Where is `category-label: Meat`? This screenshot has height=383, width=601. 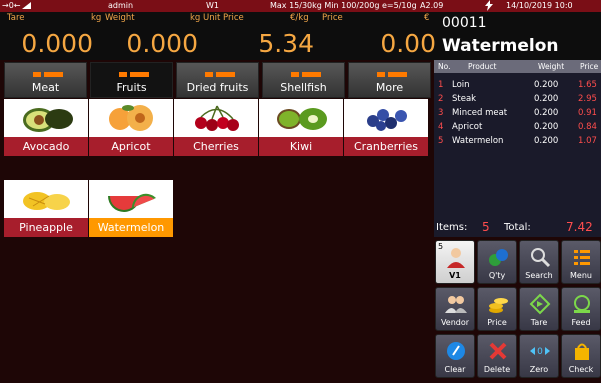 category-label: Meat is located at coordinates (45, 87).